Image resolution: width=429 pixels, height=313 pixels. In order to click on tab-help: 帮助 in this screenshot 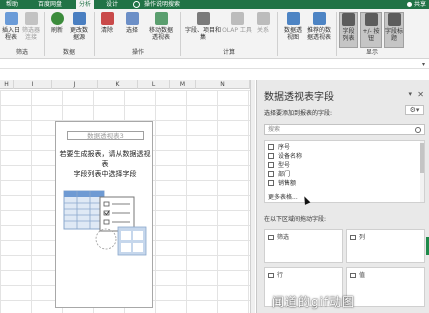, I will do `click(12, 4)`.